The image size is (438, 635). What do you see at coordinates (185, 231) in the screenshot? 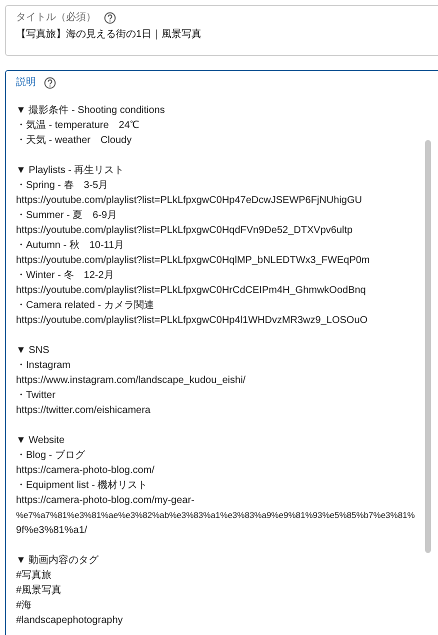
I see `description-line: https://youtube.com/playlist?list=PLkLfpxgwC0HqdFVn9De52_DTXVpv6ultp` at bounding box center [185, 231].